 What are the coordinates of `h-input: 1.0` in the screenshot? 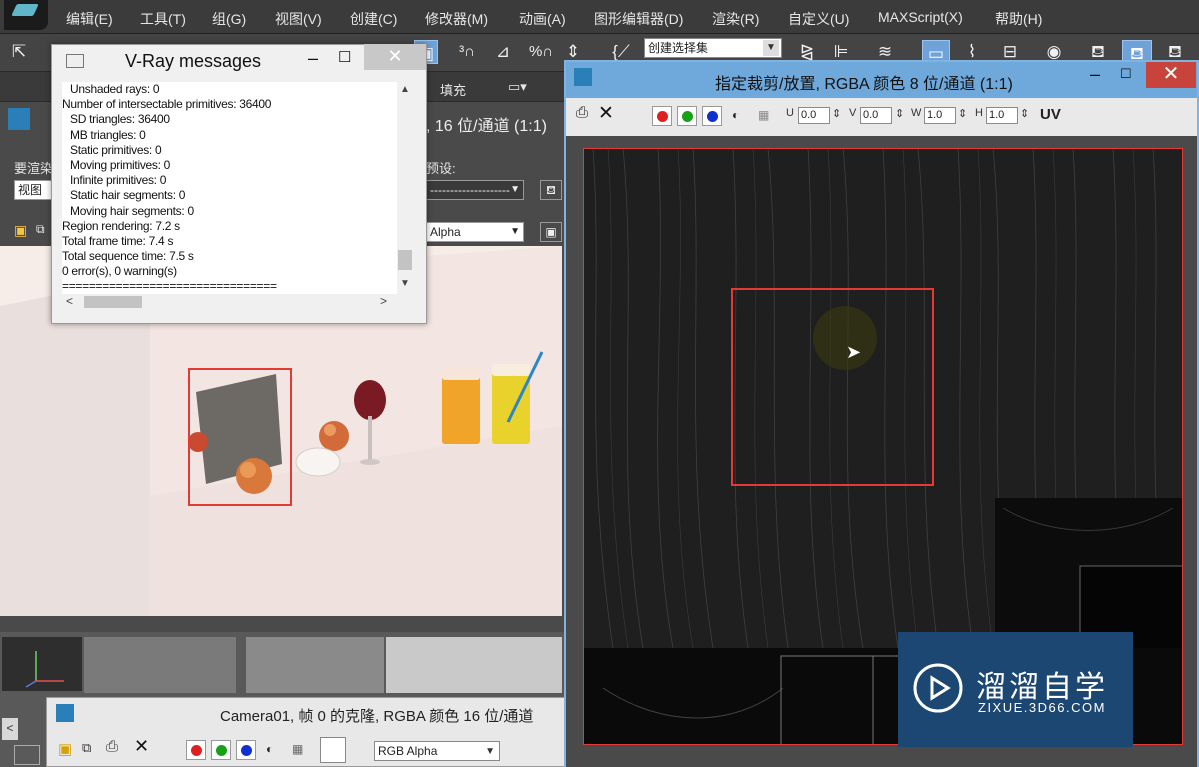 It's located at (1002, 115).